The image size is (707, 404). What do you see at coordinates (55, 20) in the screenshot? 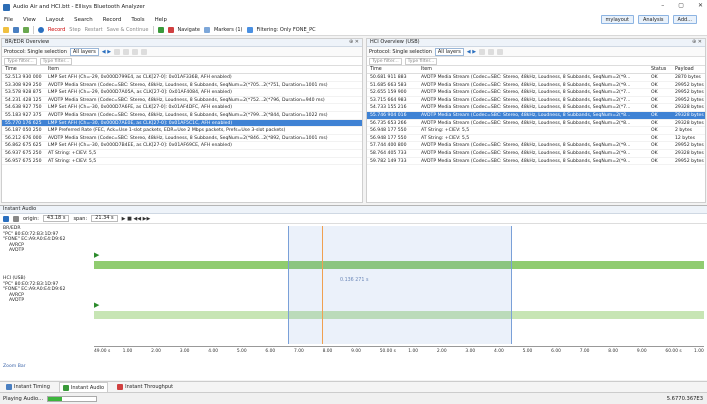
I see `menu-layout: Layout` at bounding box center [55, 20].